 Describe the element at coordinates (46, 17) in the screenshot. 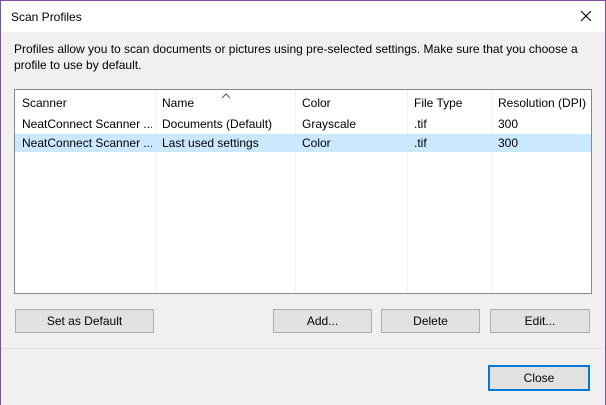

I see `window-title: Scan Profiles` at that location.